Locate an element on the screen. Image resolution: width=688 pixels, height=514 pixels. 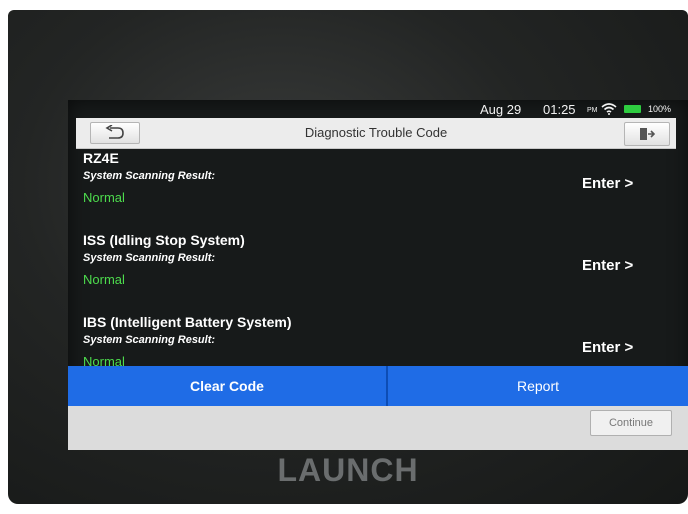
system-name: RZ4E is located at coordinates (101, 158).